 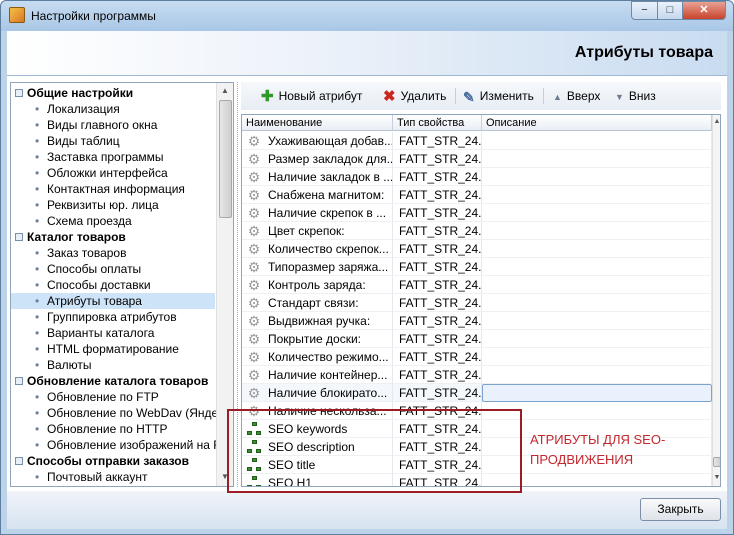 What do you see at coordinates (716, 121) in the screenshot?
I see `grid-scroll-up-icon: ▲` at bounding box center [716, 121].